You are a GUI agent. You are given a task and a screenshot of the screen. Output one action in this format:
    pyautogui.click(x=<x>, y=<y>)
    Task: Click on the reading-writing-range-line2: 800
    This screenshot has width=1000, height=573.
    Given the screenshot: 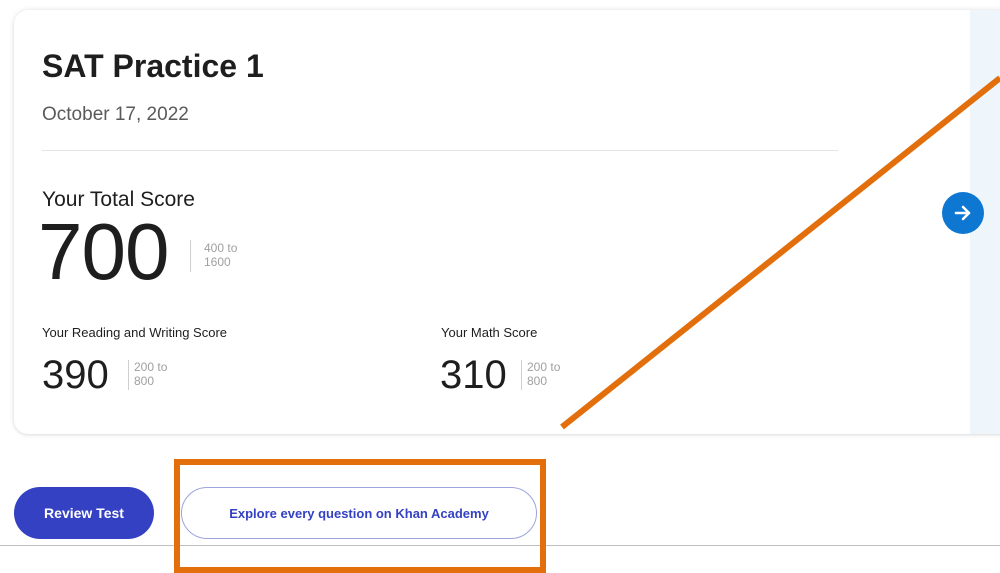 What is the action you would take?
    pyautogui.click(x=144, y=380)
    